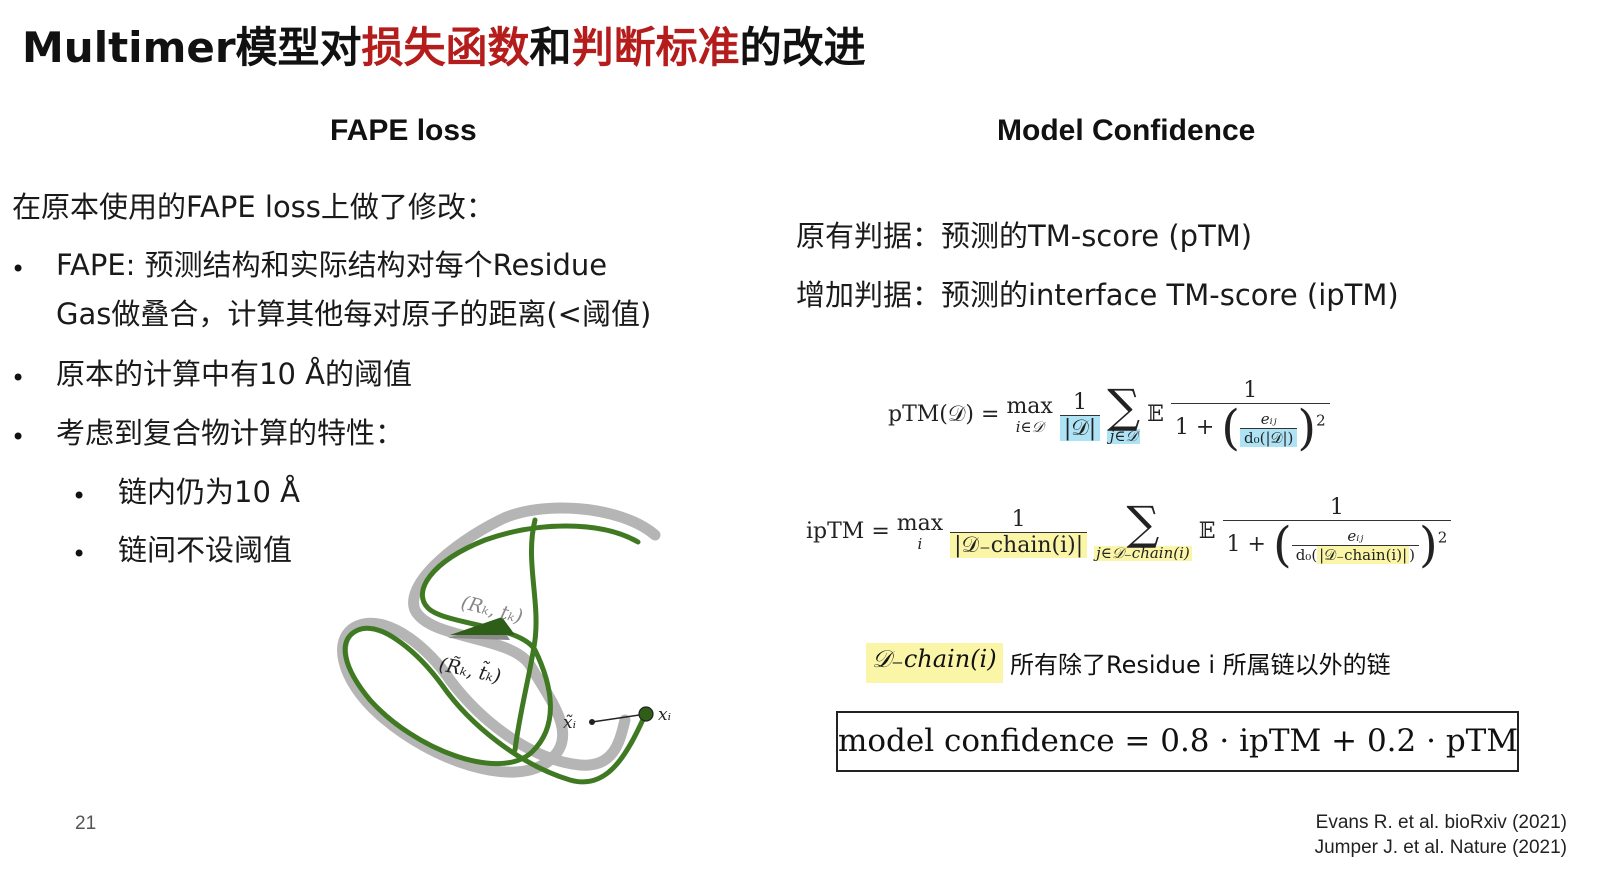  I want to click on fape-bullet-2: 原本的计算中有10 Å的阈值, so click(234, 374).